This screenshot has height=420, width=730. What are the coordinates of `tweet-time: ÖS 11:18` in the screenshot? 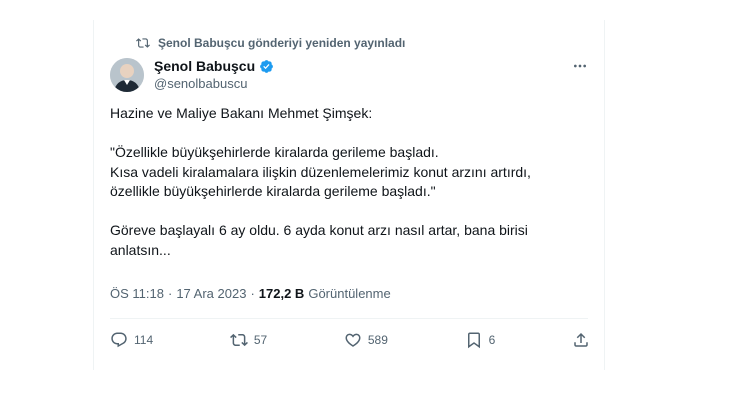 It's located at (137, 293).